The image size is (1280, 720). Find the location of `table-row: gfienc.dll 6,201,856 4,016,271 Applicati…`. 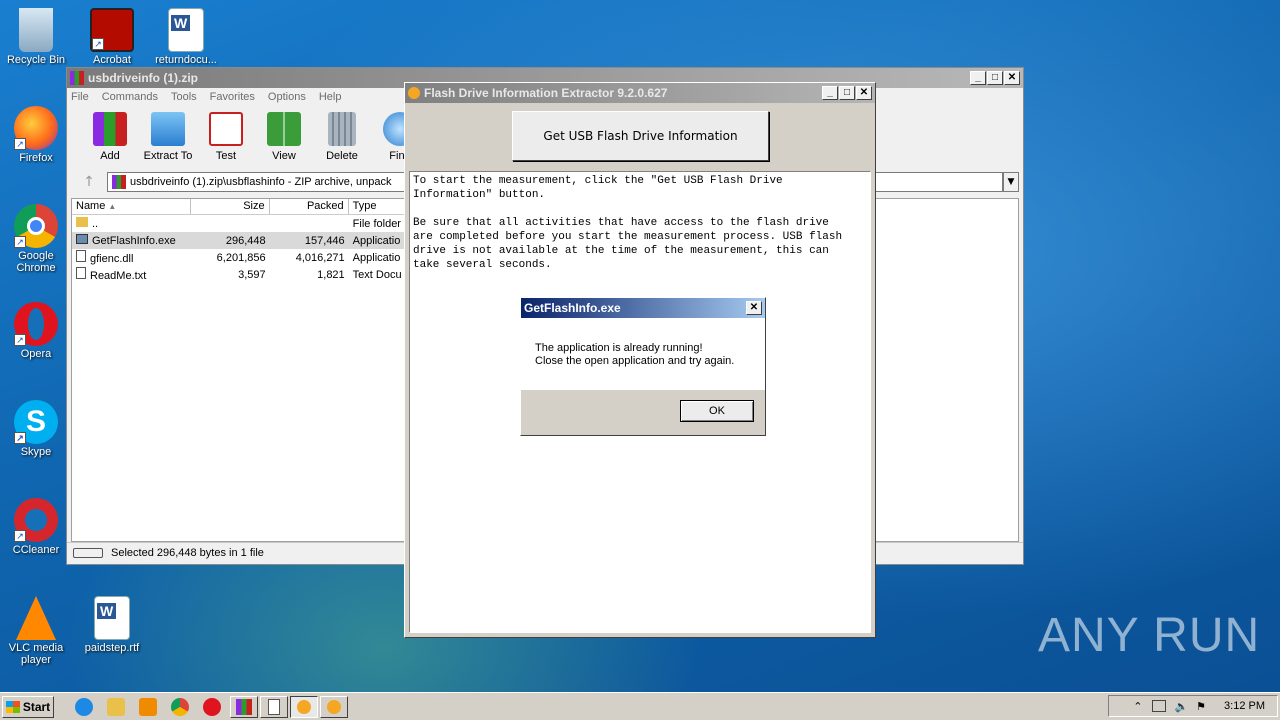

table-row: gfienc.dll 6,201,856 4,016,271 Applicati… is located at coordinates (240, 257).